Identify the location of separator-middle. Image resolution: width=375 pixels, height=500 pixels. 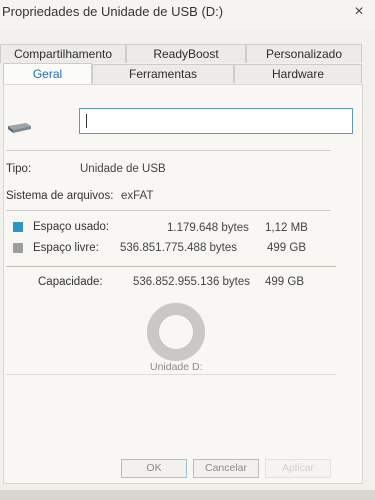
(168, 210).